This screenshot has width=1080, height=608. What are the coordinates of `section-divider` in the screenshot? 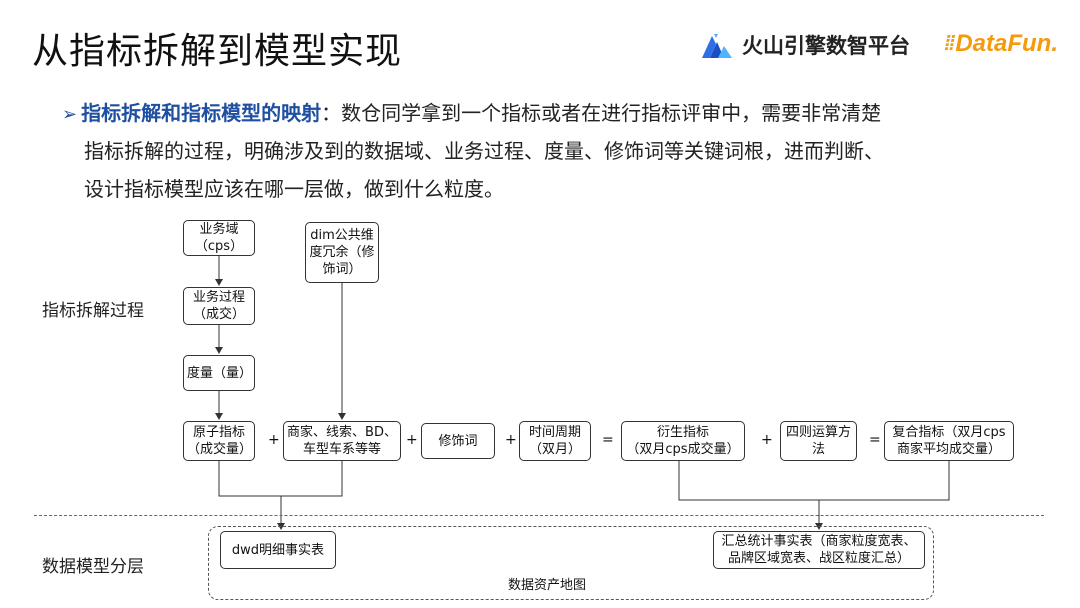 It's located at (539, 515).